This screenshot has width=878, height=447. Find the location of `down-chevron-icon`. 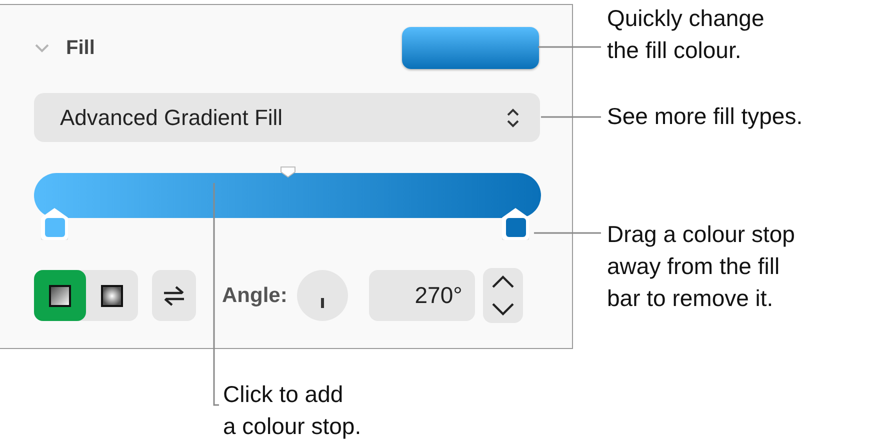

down-chevron-icon is located at coordinates (503, 309).